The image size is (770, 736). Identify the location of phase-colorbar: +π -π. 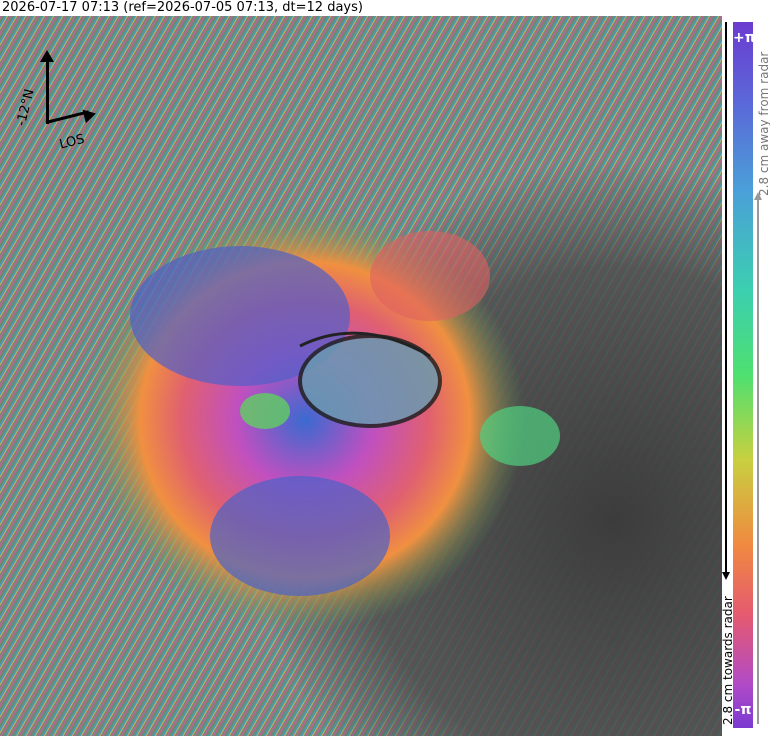
(744, 375).